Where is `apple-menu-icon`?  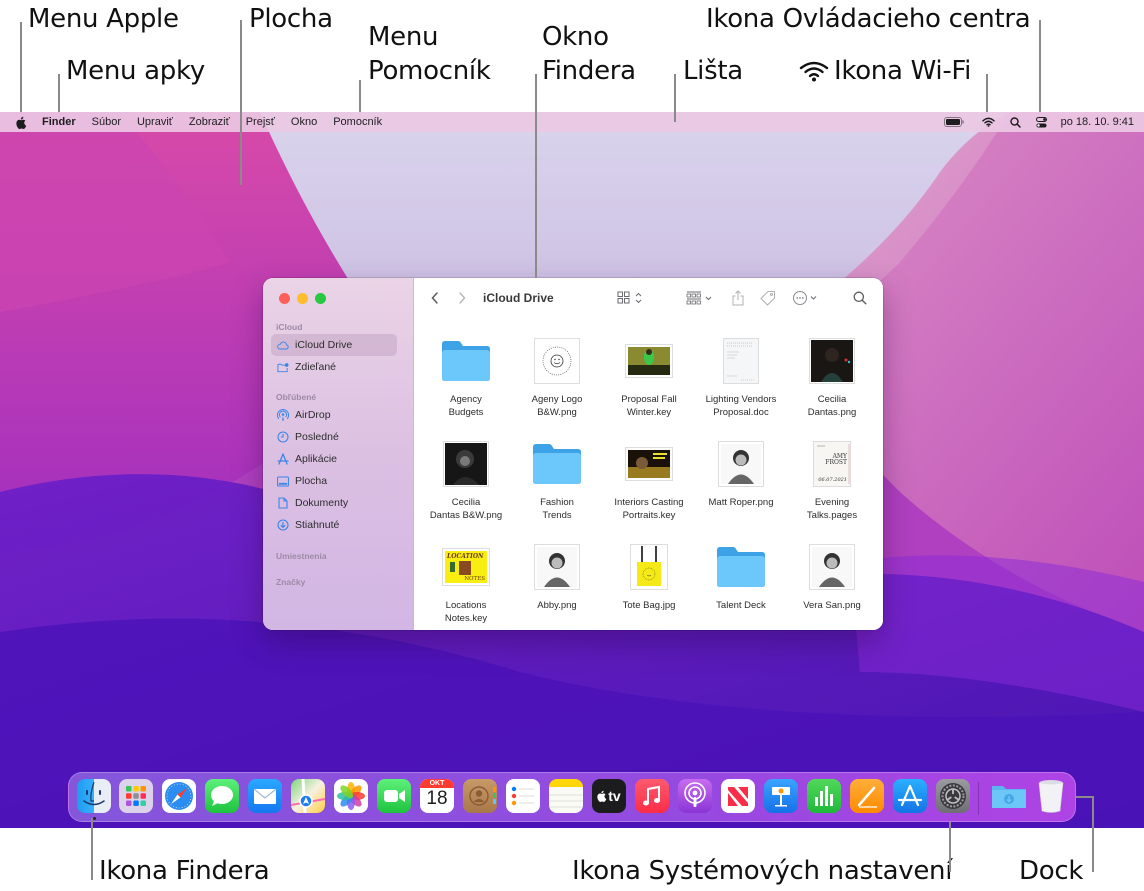 apple-menu-icon is located at coordinates (21, 122).